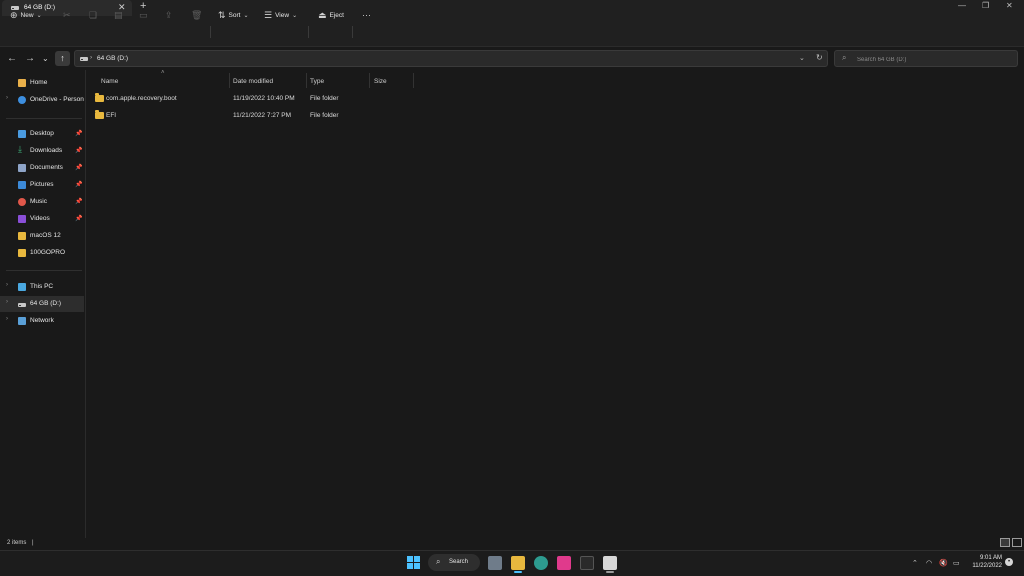 The width and height of the screenshot is (1024, 576). What do you see at coordinates (380, 85) in the screenshot?
I see `column-header-size: Size` at bounding box center [380, 85].